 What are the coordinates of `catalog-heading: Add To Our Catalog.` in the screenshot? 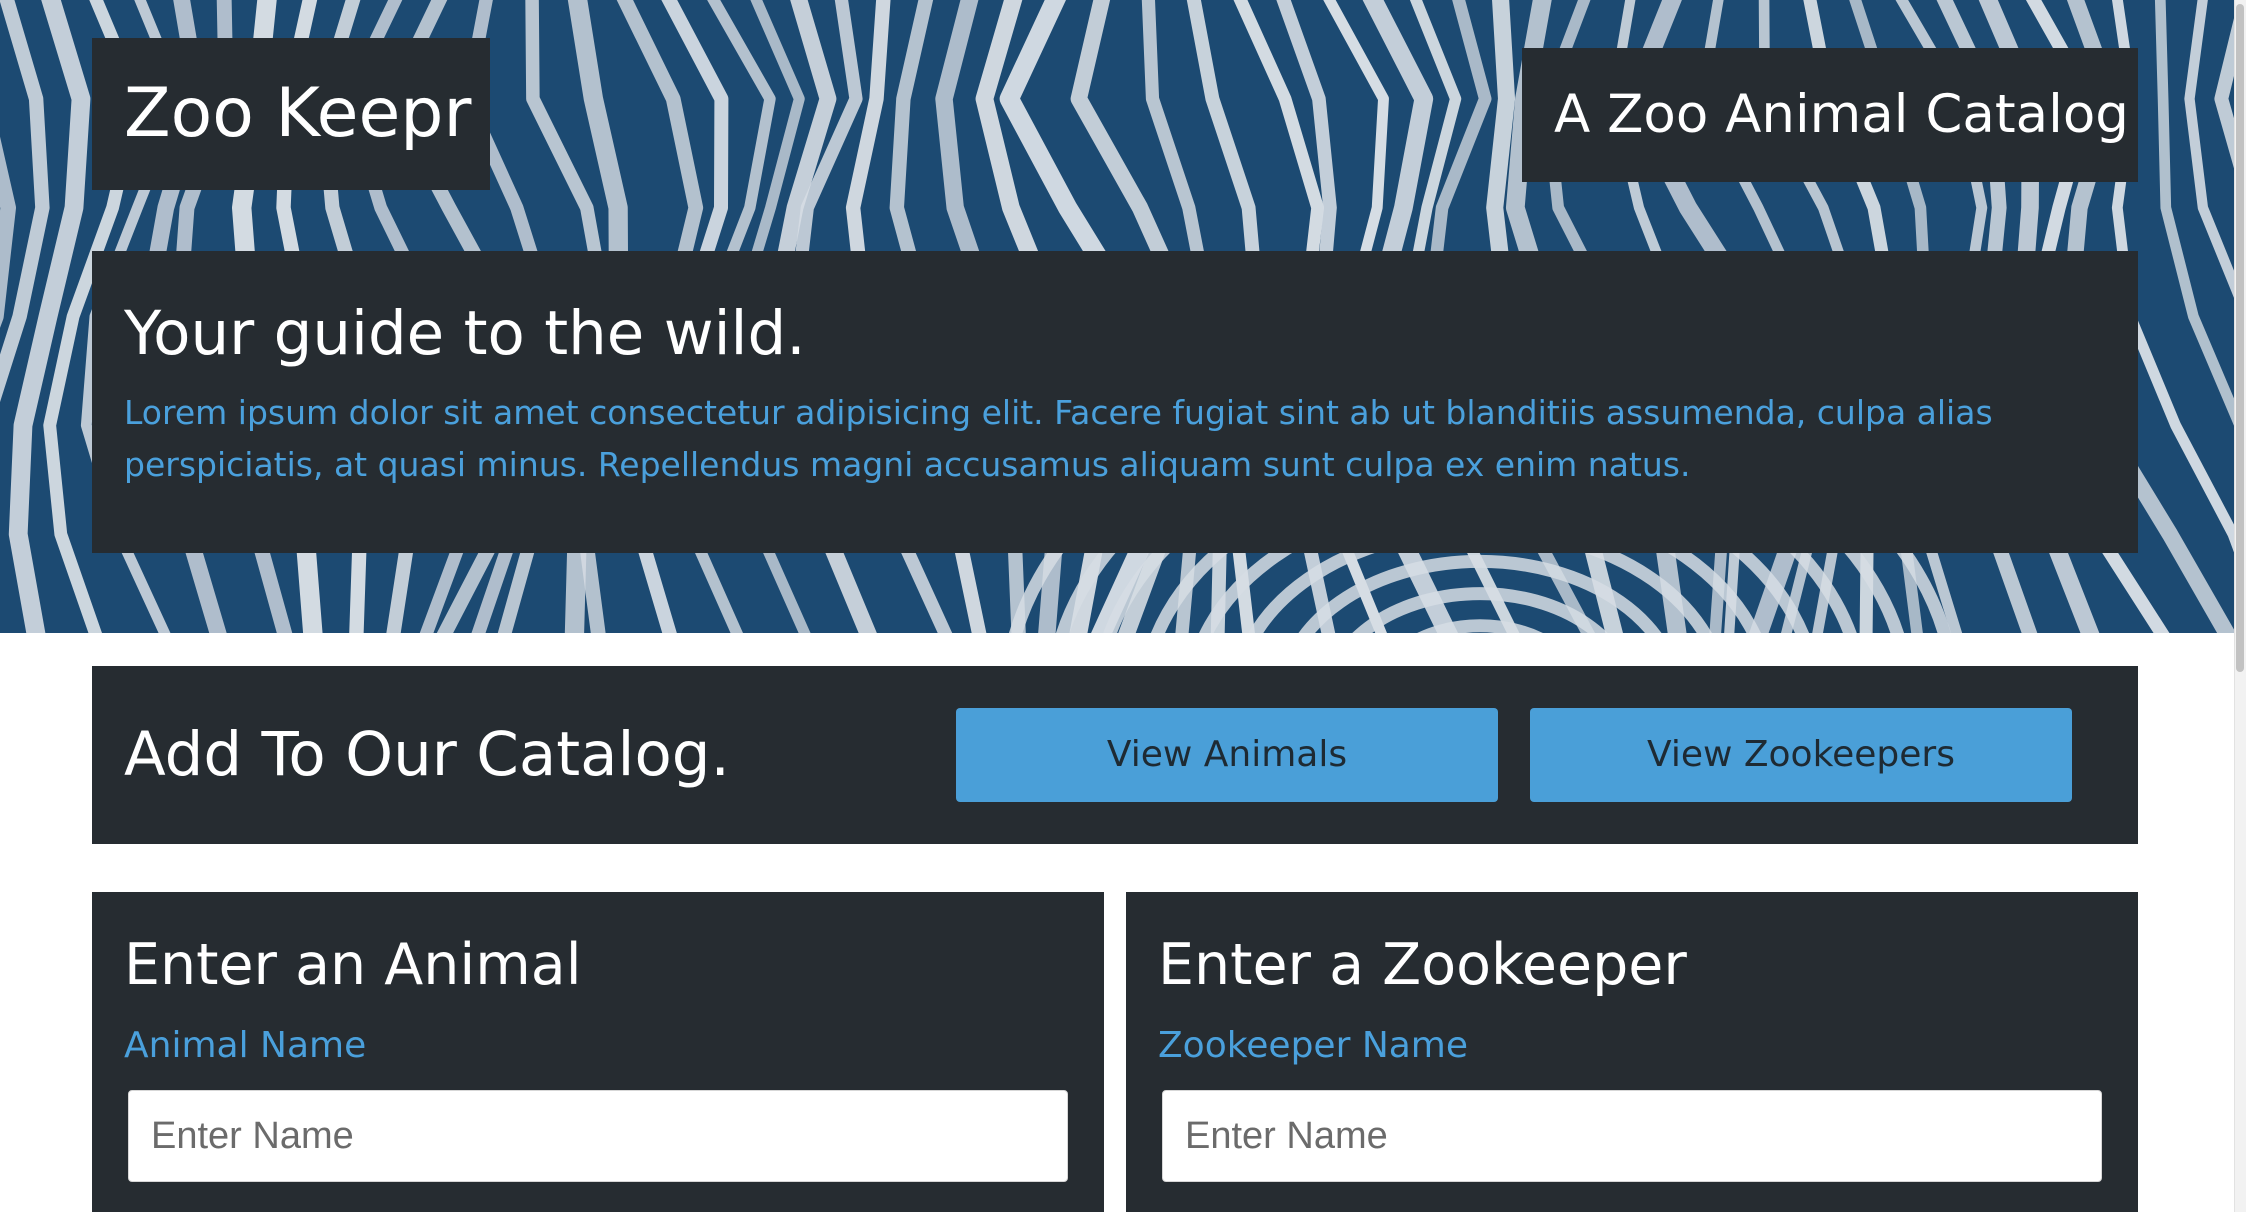 It's located at (427, 754).